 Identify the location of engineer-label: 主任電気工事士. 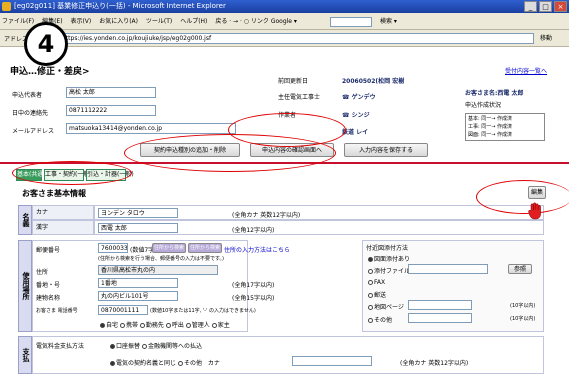
(299, 97).